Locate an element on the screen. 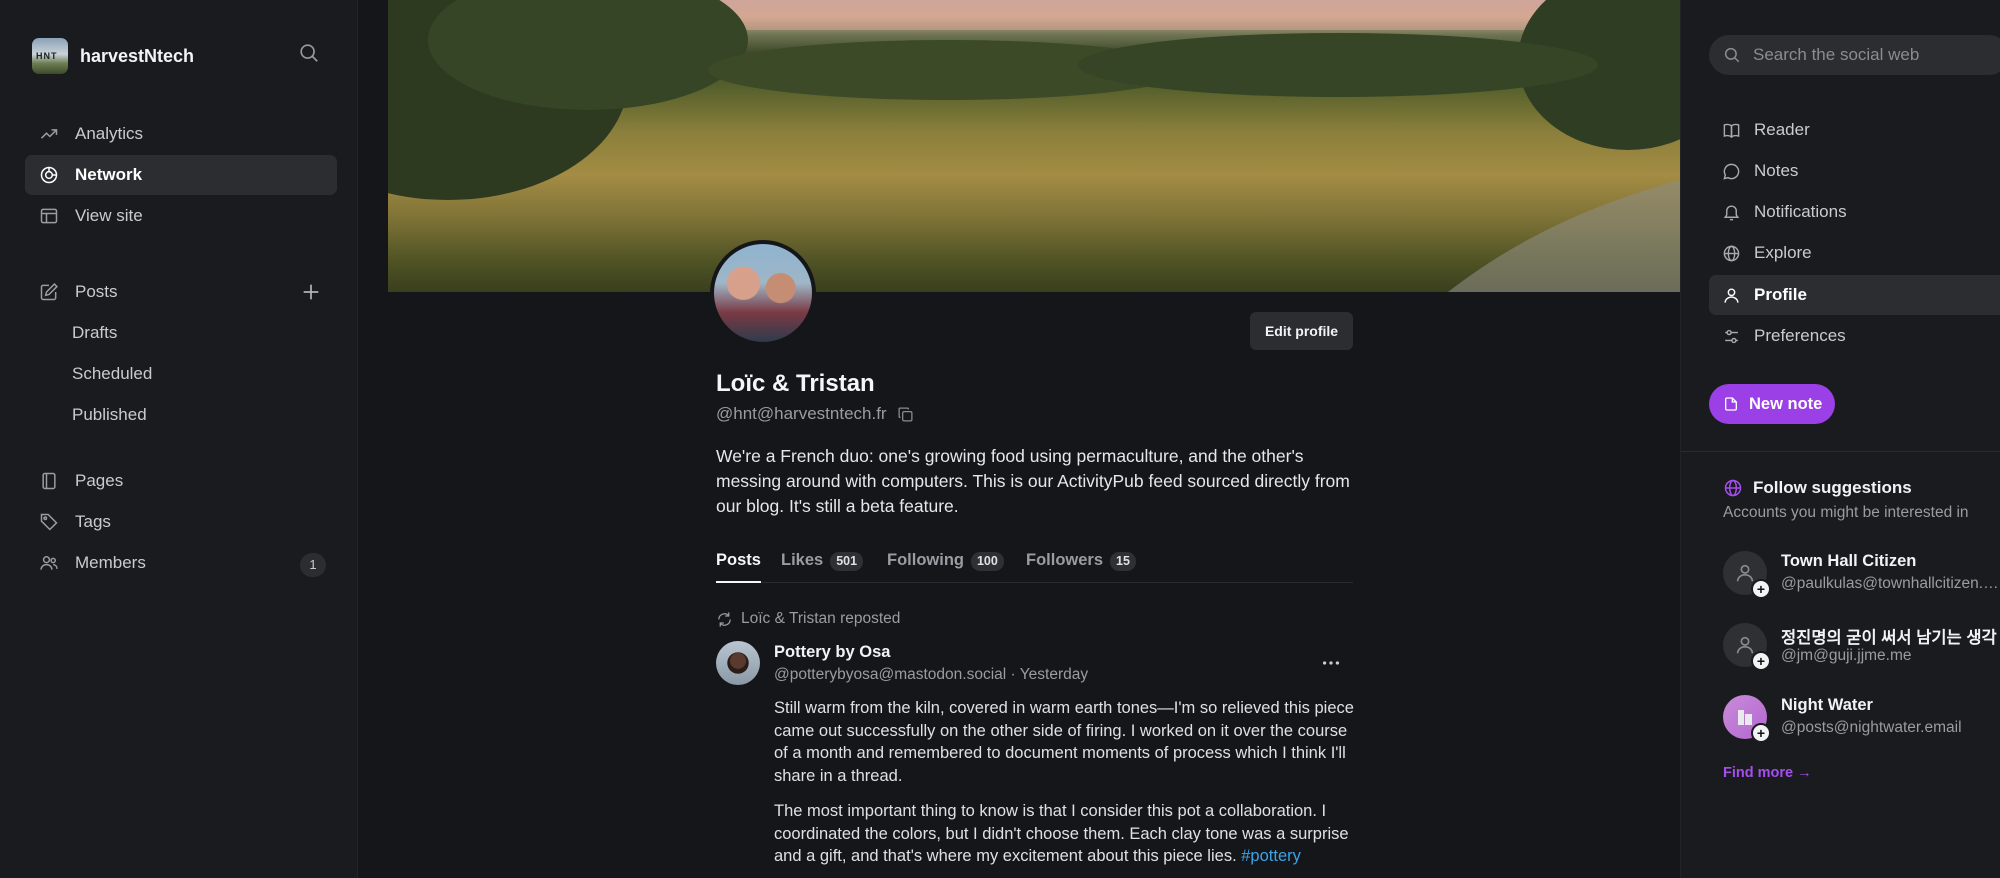 This screenshot has height=878, width=2000. nav-label: Pages is located at coordinates (99, 480).